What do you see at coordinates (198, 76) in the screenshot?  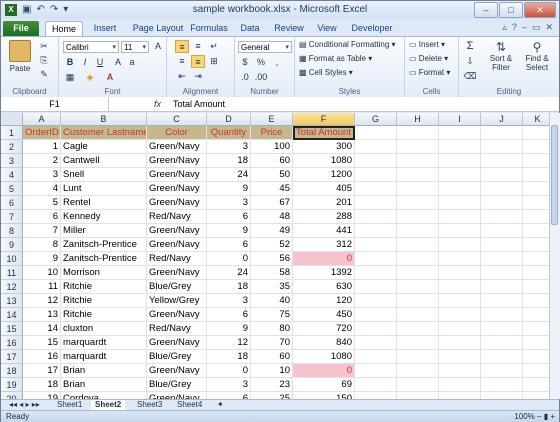 I see `increase-indent-icon: ⇥` at bounding box center [198, 76].